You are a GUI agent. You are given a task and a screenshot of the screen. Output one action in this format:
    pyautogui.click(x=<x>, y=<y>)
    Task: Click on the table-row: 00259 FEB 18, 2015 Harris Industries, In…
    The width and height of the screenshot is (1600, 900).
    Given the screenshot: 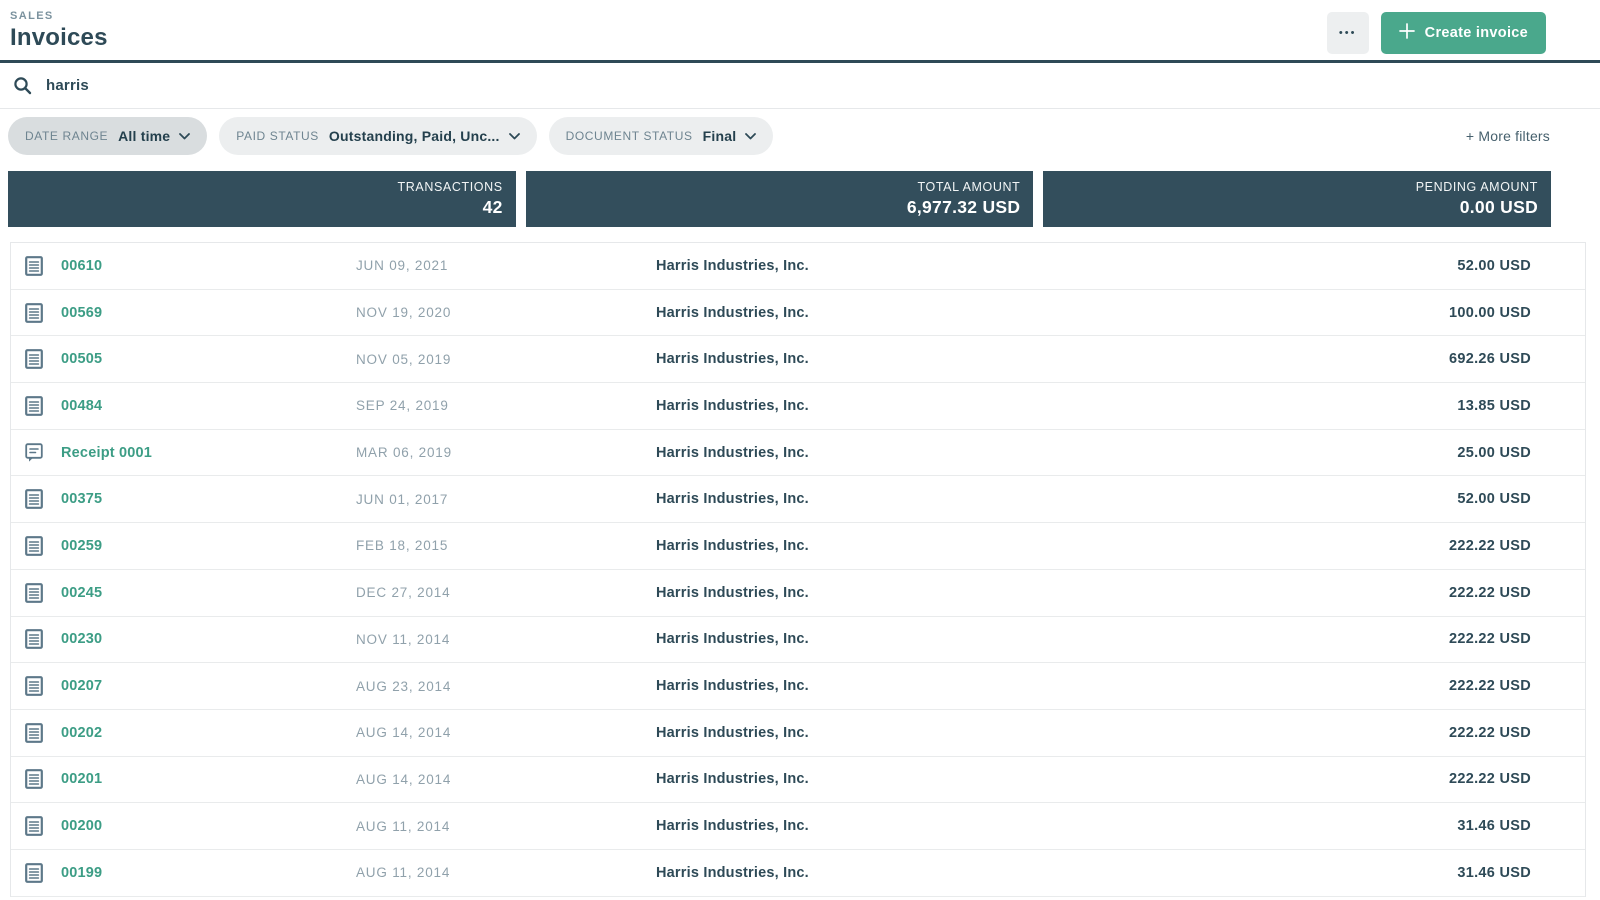 What is the action you would take?
    pyautogui.click(x=798, y=546)
    